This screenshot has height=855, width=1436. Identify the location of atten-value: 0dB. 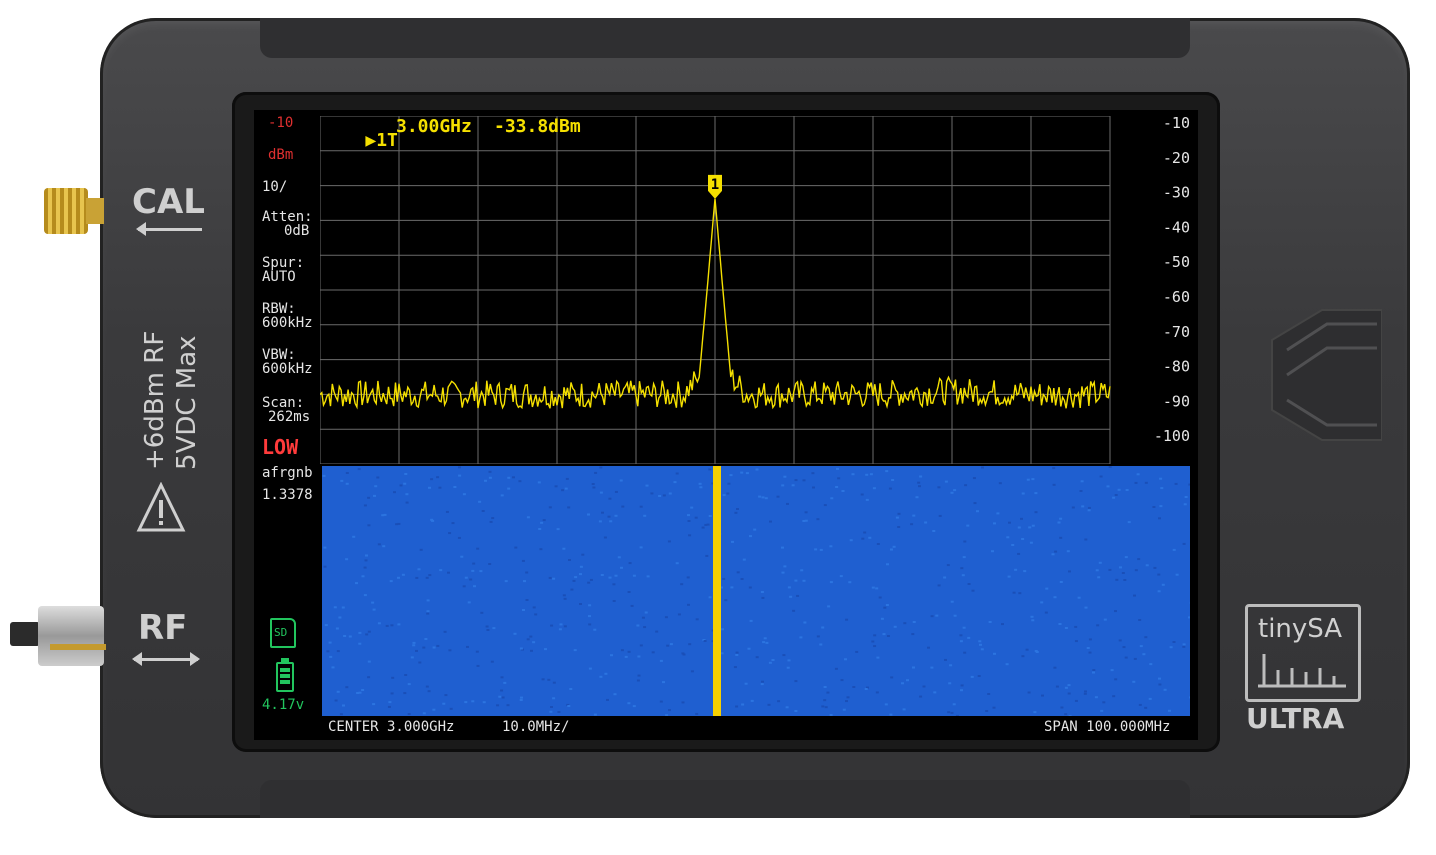
(296, 231).